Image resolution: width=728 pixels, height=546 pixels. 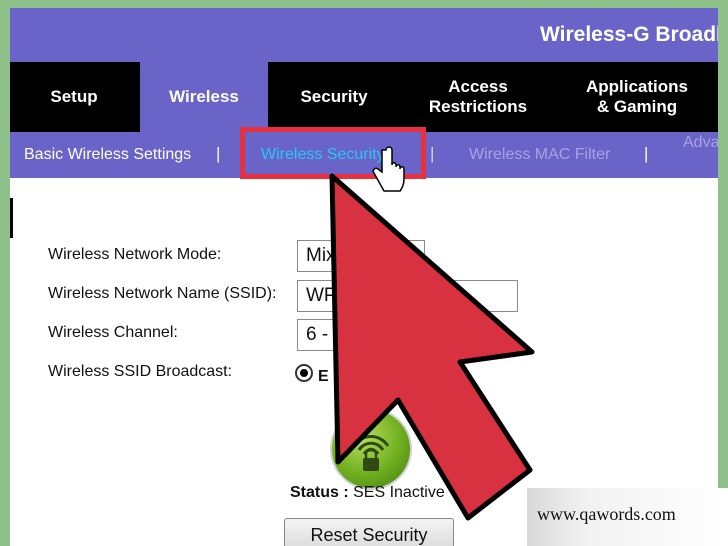 I want to click on hand-cursor-icon, so click(x=388, y=169).